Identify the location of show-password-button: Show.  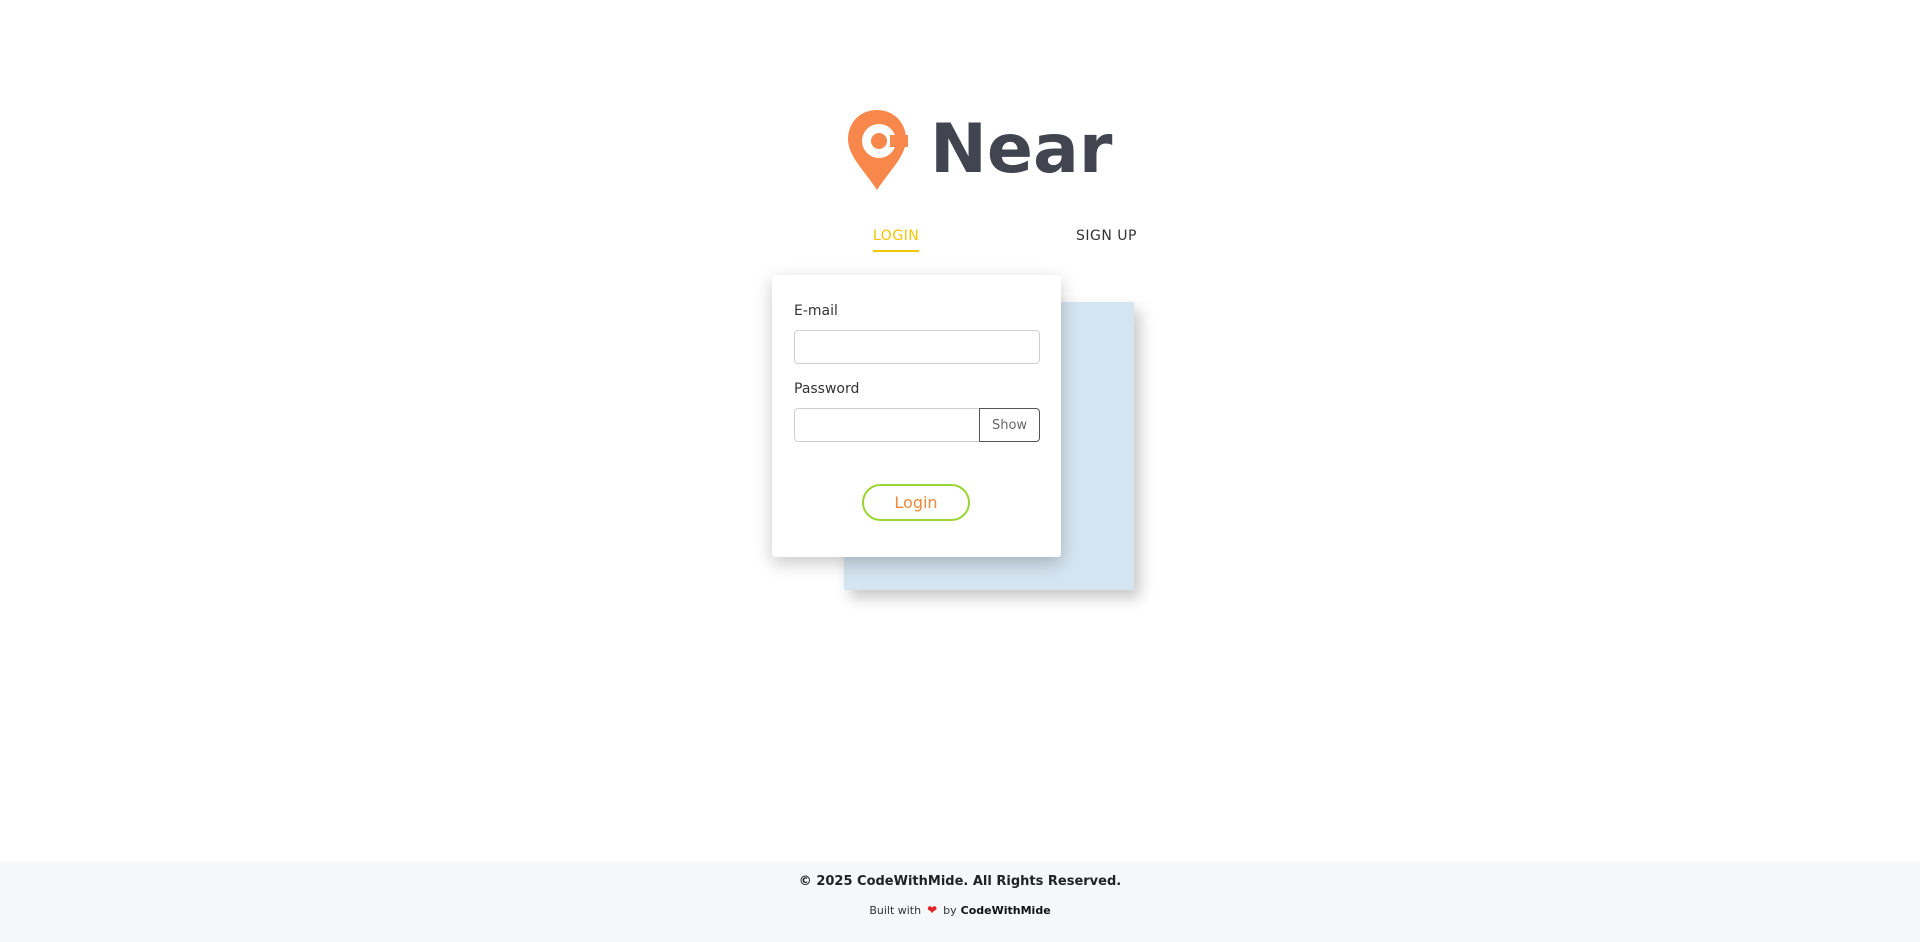
(1009, 425).